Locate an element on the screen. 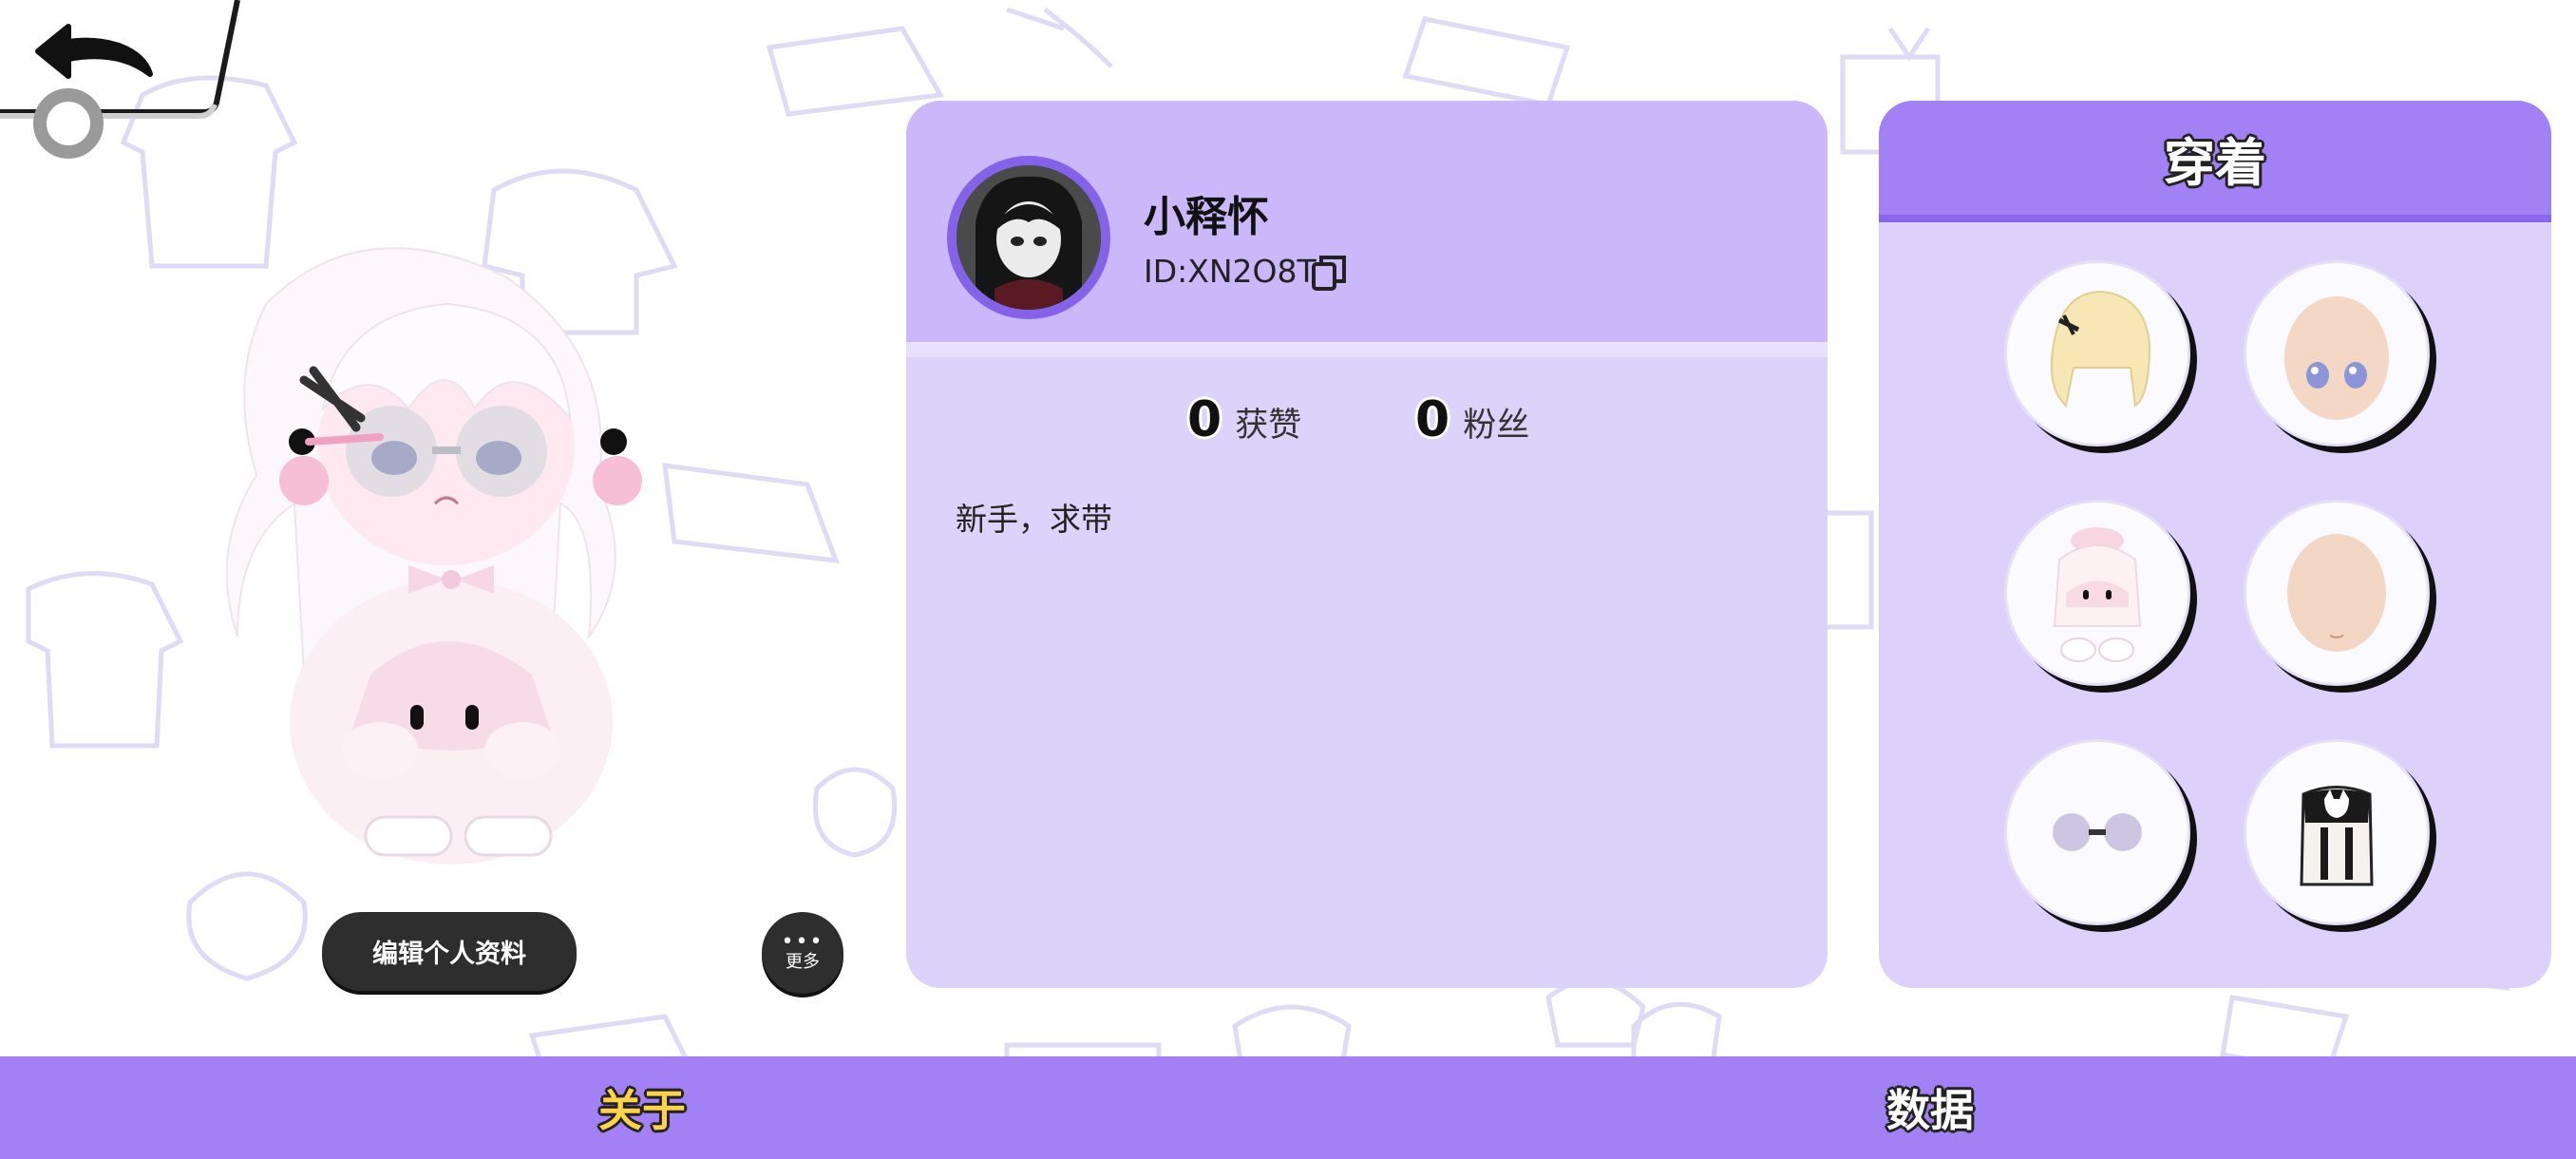  tab-data-label: 数据 is located at coordinates (1930, 1110).